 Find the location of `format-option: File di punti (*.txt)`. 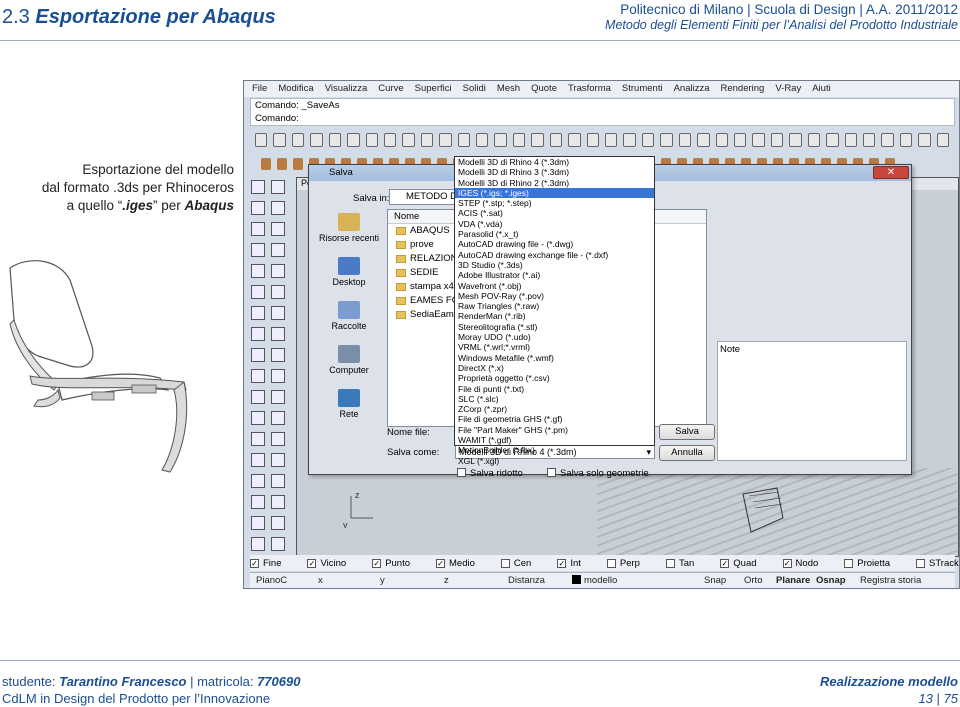

format-option: File di punti (*.txt) is located at coordinates (554, 389).